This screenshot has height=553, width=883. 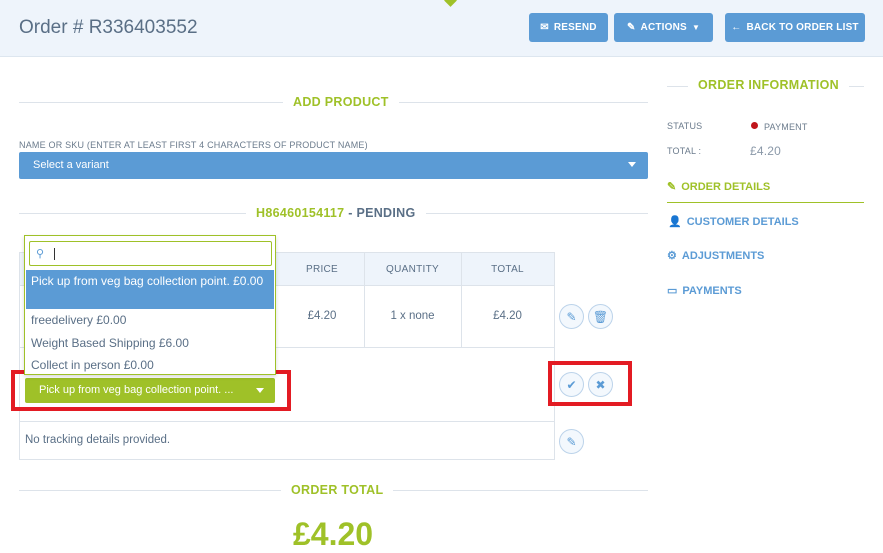 What do you see at coordinates (544, 27) in the screenshot?
I see `envelope-icon: ✉` at bounding box center [544, 27].